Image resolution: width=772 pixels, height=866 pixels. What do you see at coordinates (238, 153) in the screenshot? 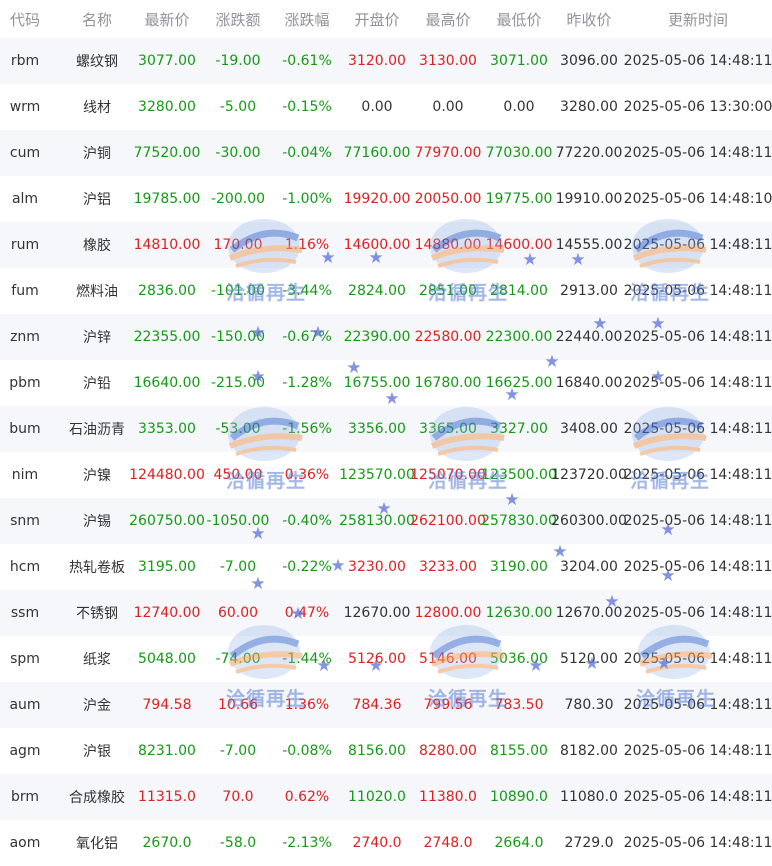
I see `cell-change: -30.00` at bounding box center [238, 153].